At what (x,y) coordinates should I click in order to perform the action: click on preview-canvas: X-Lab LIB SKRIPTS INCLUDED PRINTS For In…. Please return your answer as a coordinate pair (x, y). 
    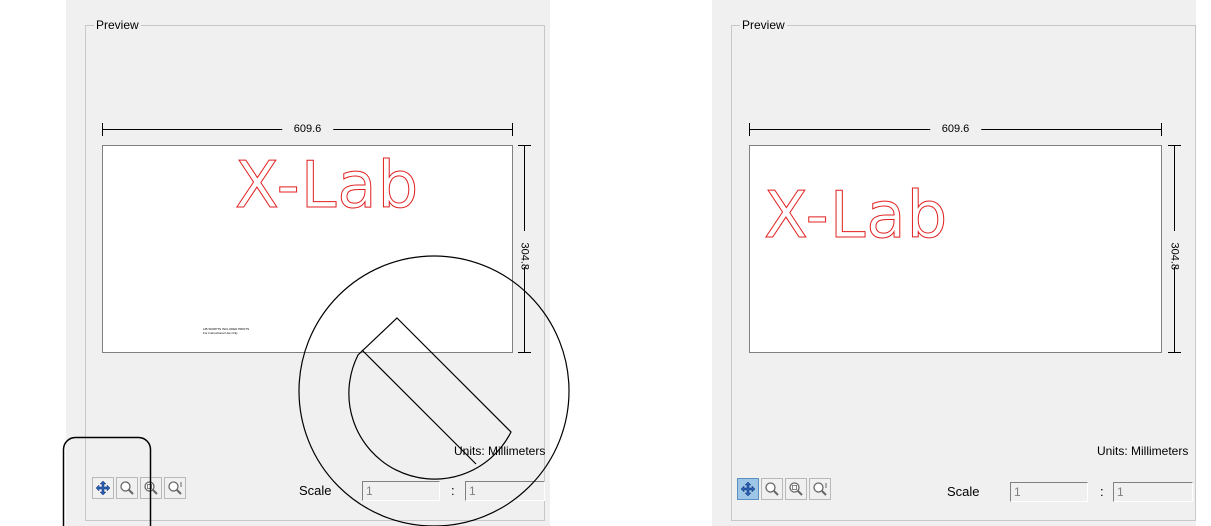
    Looking at the image, I should click on (307, 249).